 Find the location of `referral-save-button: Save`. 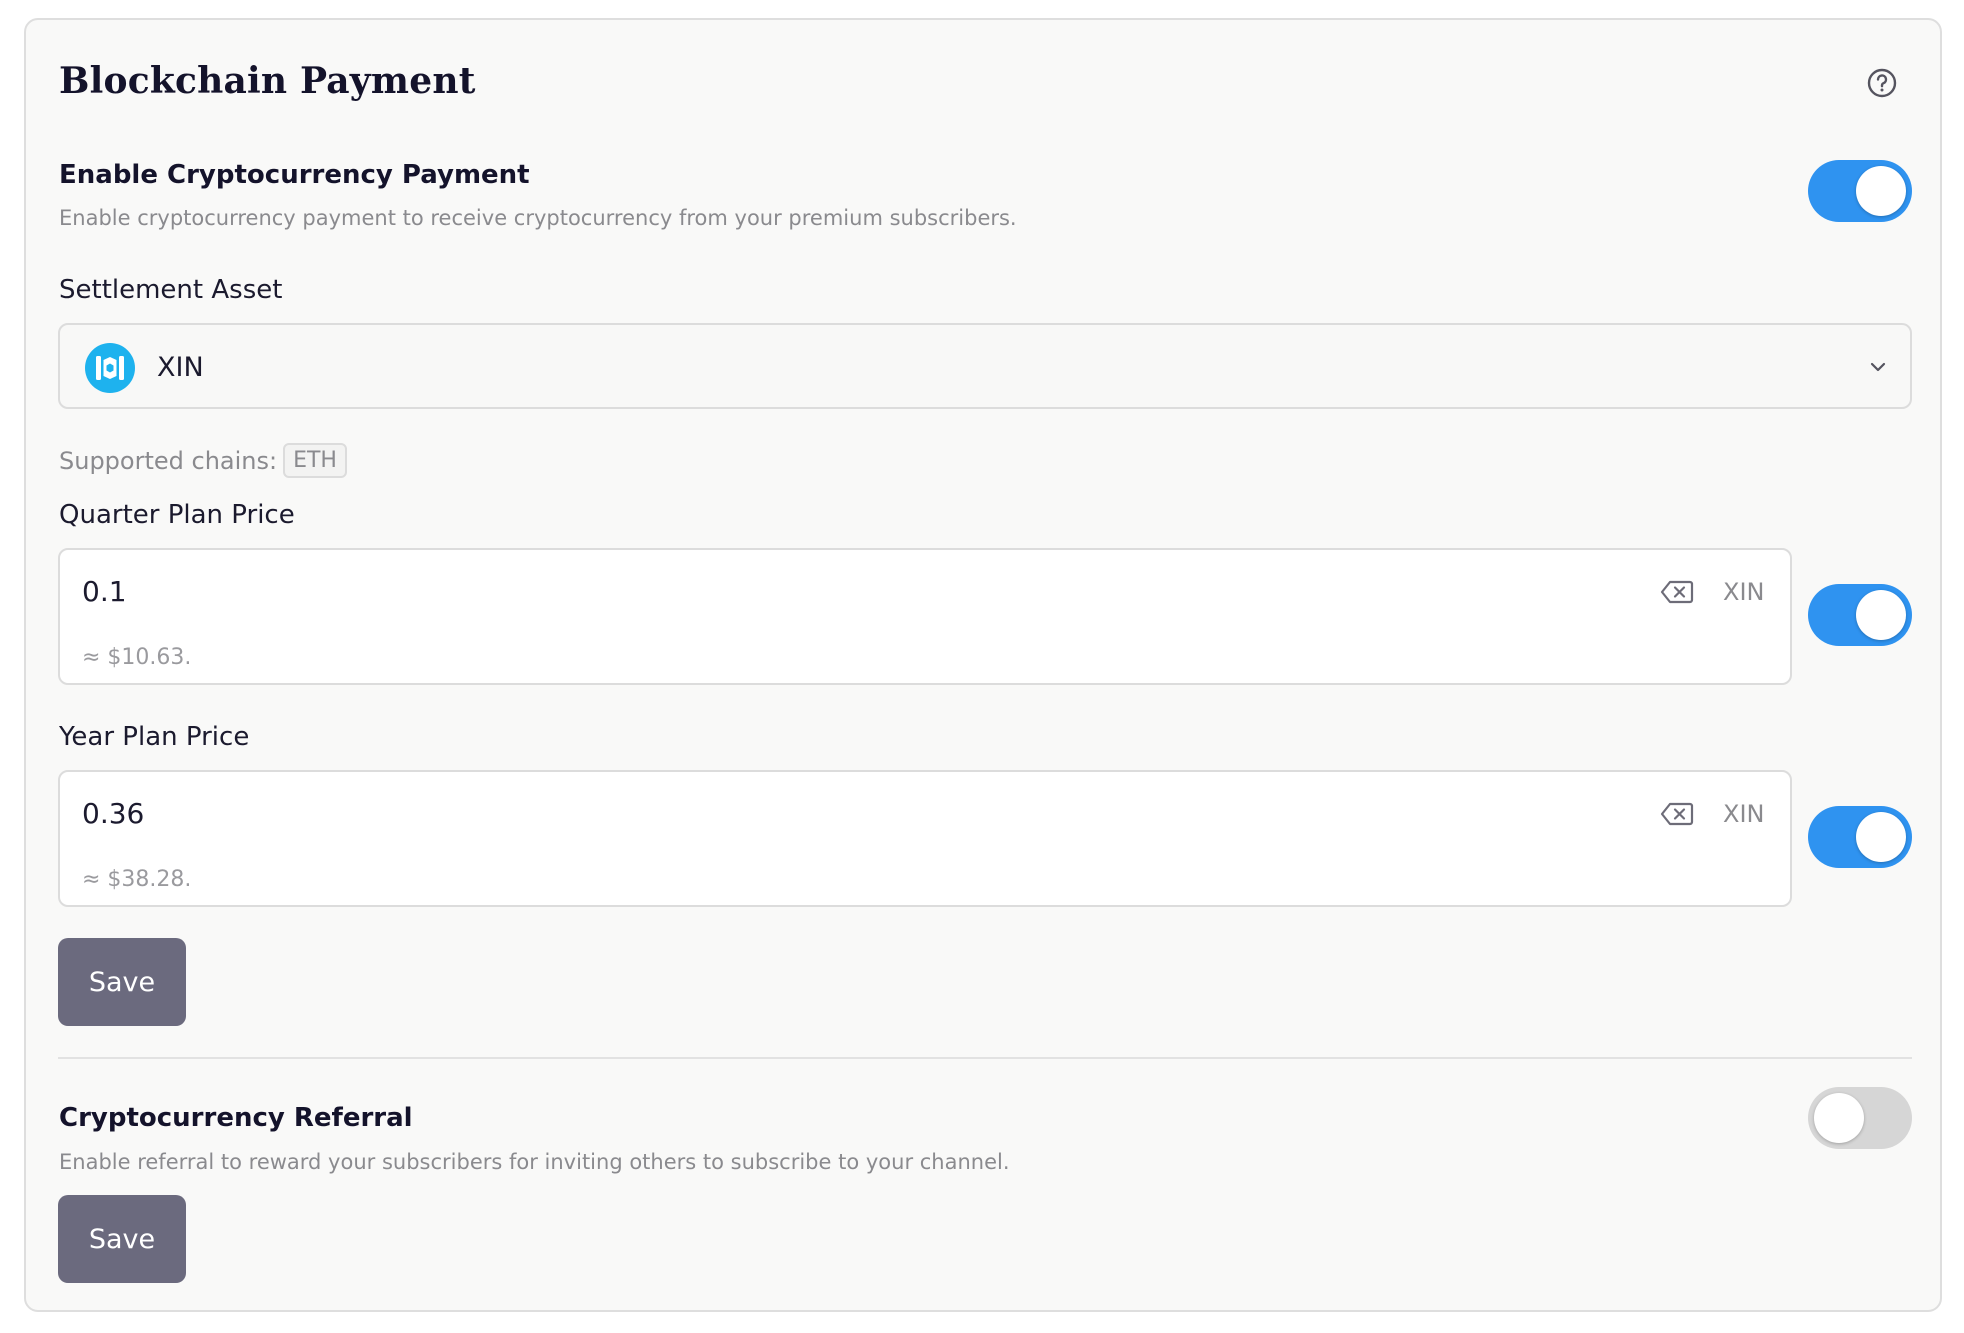

referral-save-button: Save is located at coordinates (122, 1239).